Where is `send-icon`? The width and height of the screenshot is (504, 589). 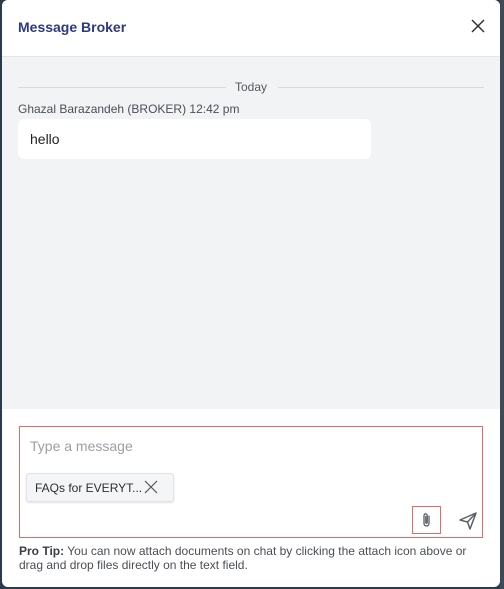
send-icon is located at coordinates (468, 521).